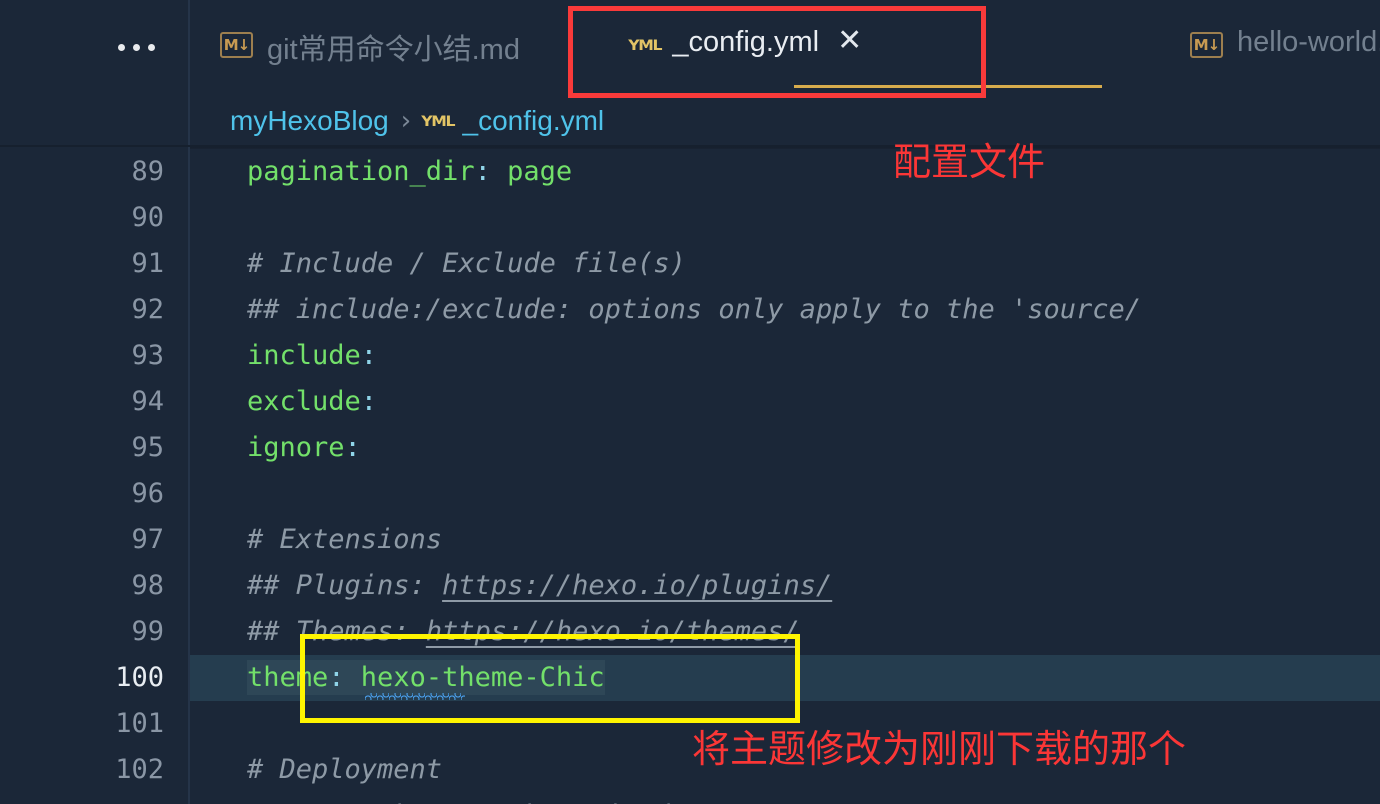 The image size is (1380, 804). What do you see at coordinates (95, 494) in the screenshot?
I see `line-number: 96` at bounding box center [95, 494].